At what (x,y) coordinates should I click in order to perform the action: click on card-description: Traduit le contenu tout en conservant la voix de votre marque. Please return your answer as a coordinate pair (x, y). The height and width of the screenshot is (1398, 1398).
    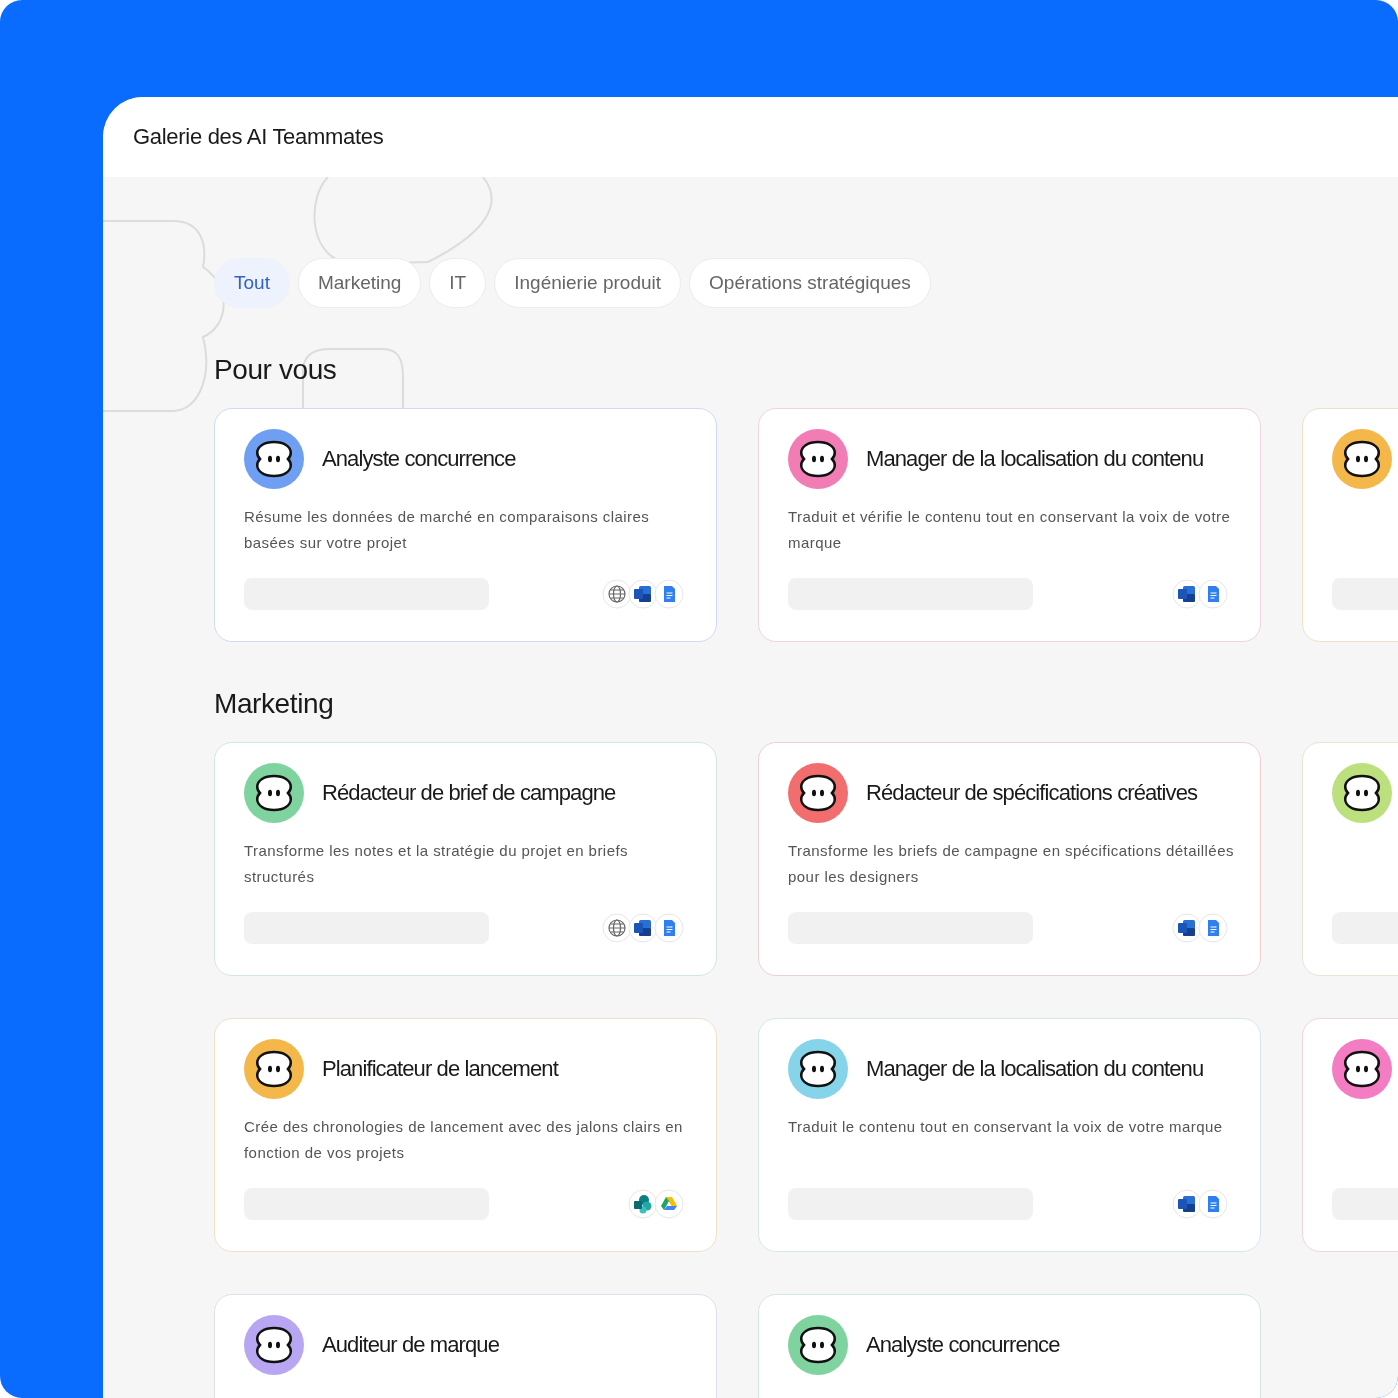
    Looking at the image, I should click on (1006, 1127).